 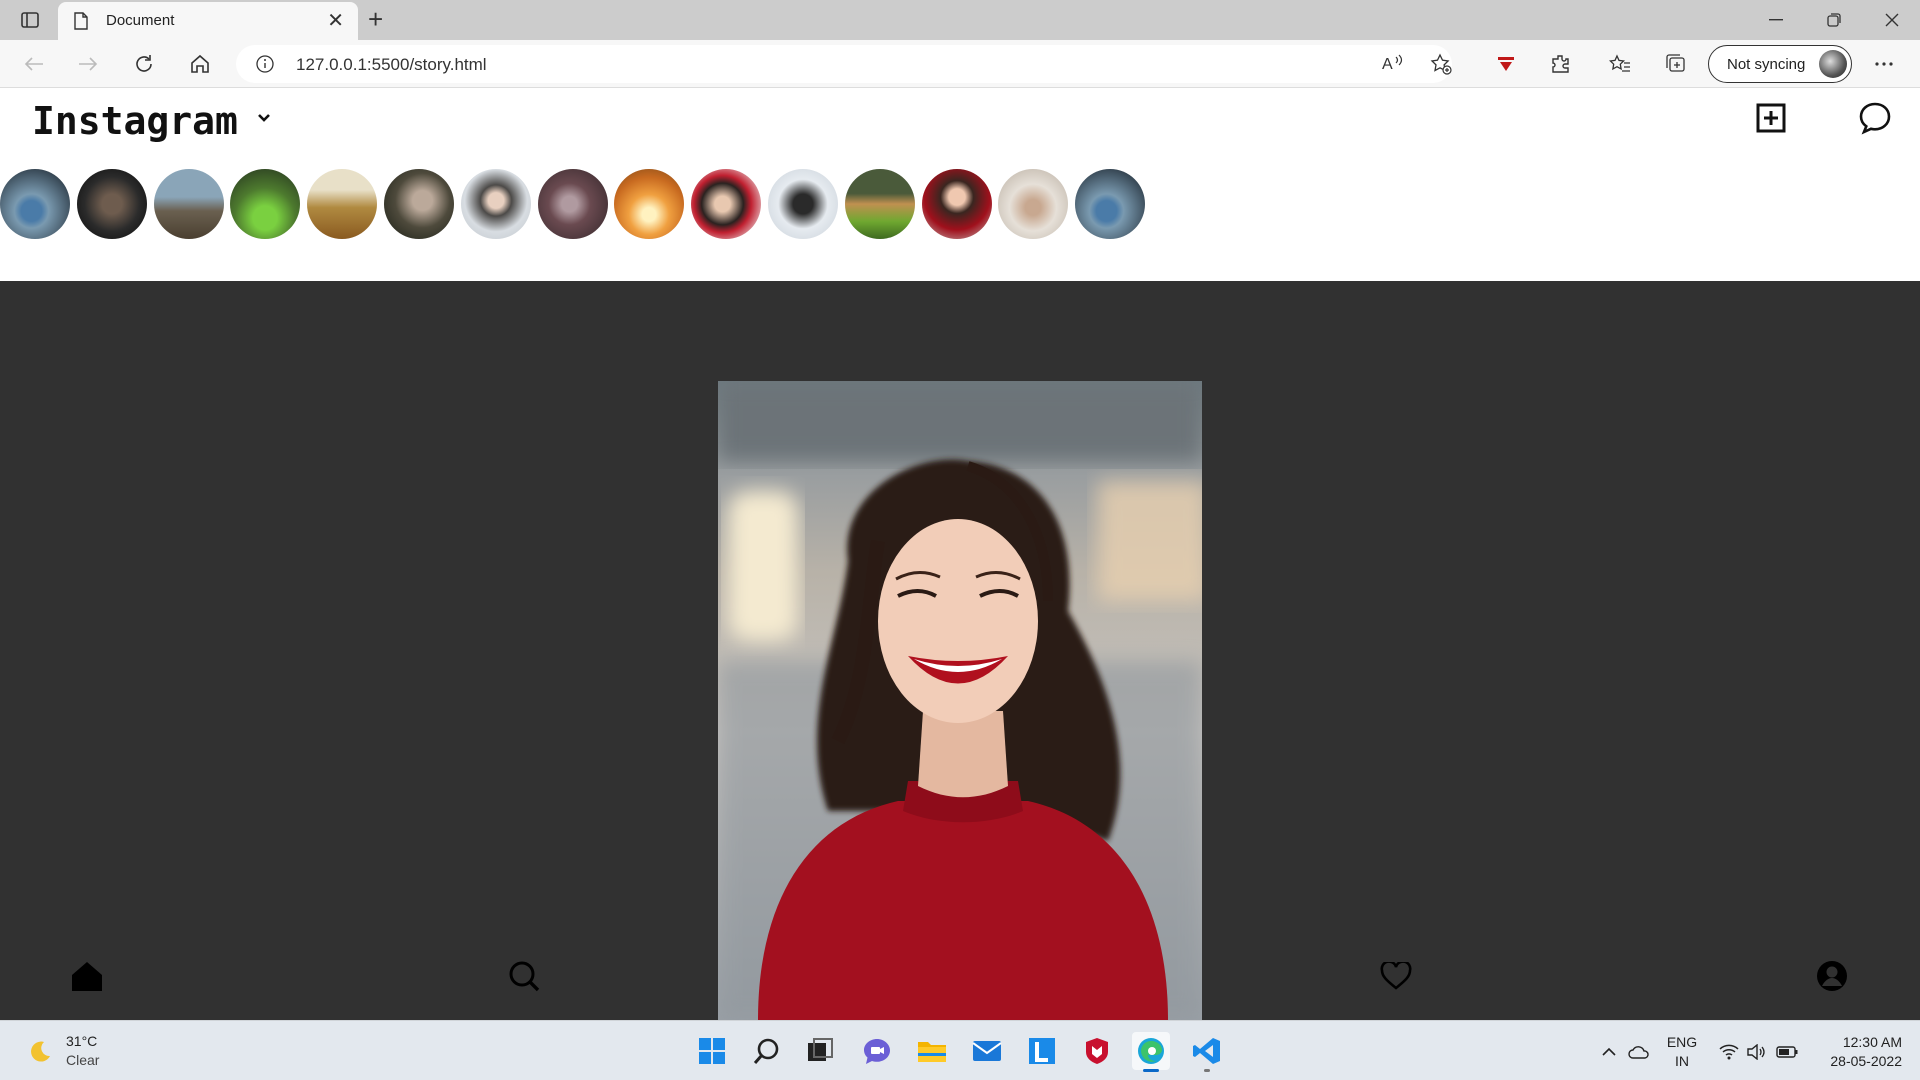 I want to click on volume-icon, so click(x=1757, y=1052).